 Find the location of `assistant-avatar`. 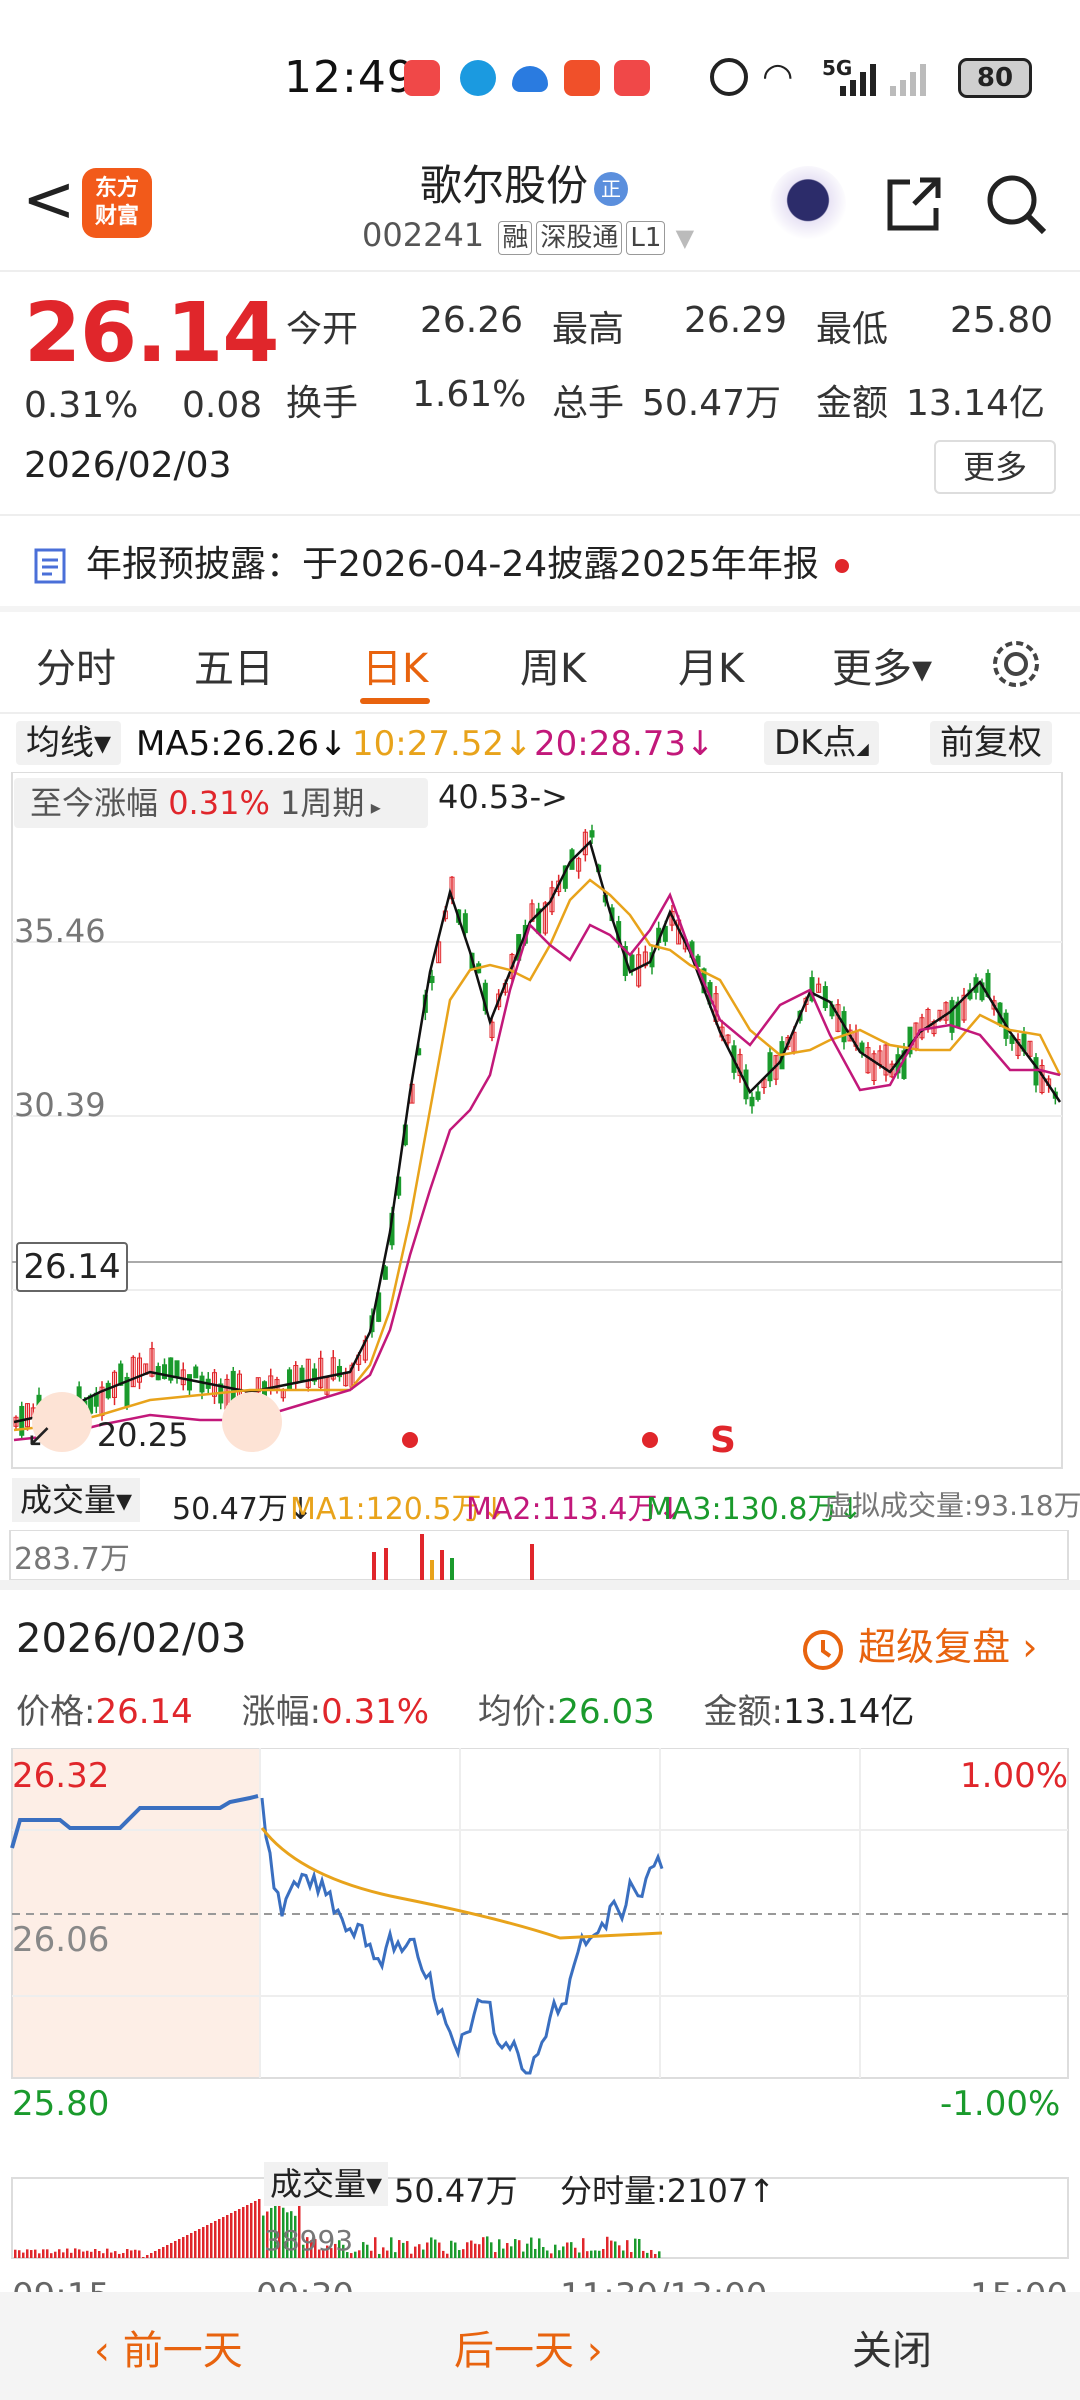

assistant-avatar is located at coordinates (808, 204).